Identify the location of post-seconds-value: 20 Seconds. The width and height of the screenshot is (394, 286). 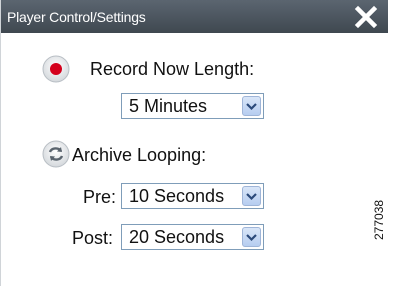
(177, 237).